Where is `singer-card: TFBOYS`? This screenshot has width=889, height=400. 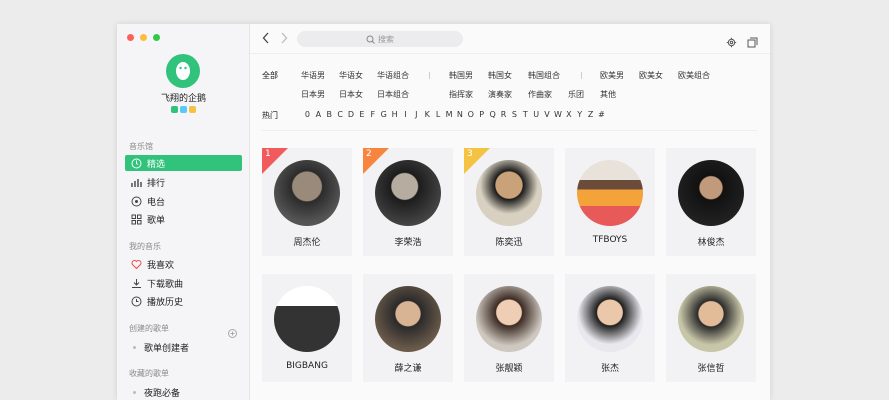 singer-card: TFBOYS is located at coordinates (610, 202).